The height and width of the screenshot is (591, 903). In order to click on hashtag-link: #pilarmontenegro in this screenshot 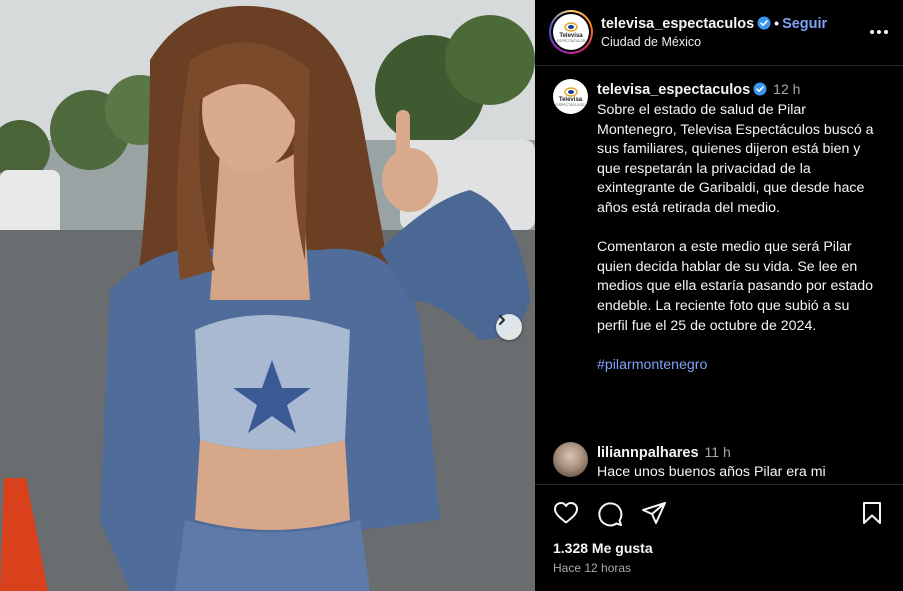, I will do `click(652, 365)`.